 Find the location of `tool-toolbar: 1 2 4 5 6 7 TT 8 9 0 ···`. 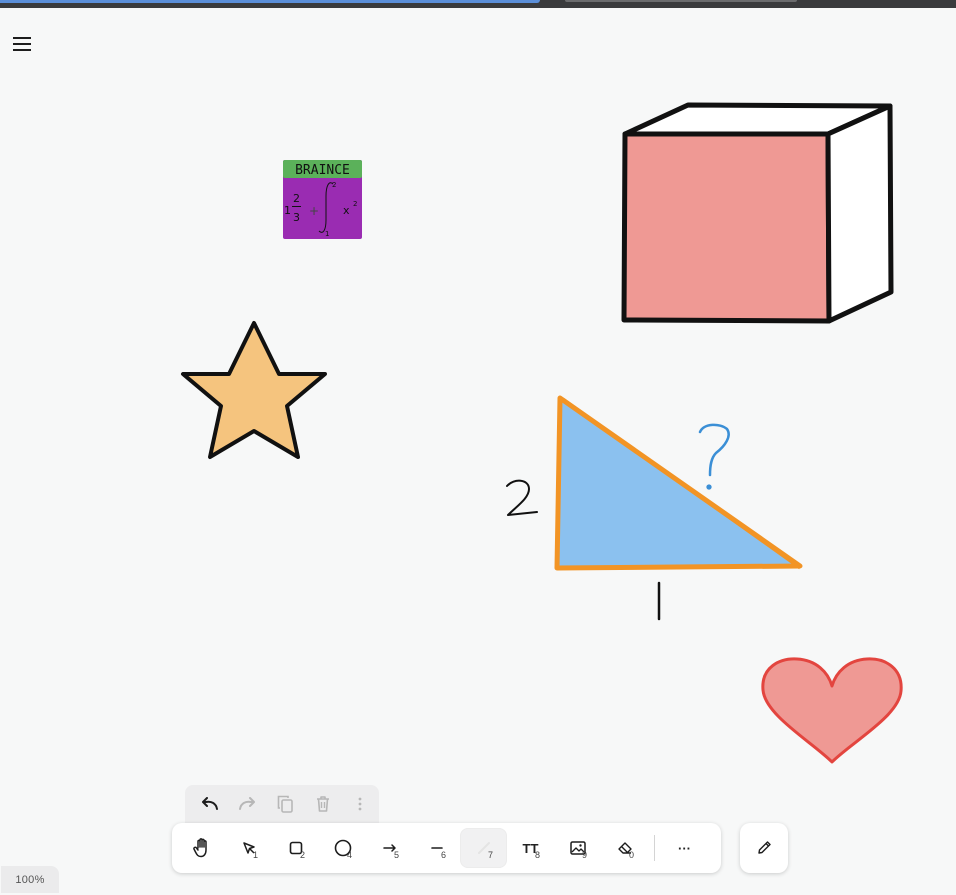

tool-toolbar: 1 2 4 5 6 7 TT 8 9 0 ··· is located at coordinates (446, 848).